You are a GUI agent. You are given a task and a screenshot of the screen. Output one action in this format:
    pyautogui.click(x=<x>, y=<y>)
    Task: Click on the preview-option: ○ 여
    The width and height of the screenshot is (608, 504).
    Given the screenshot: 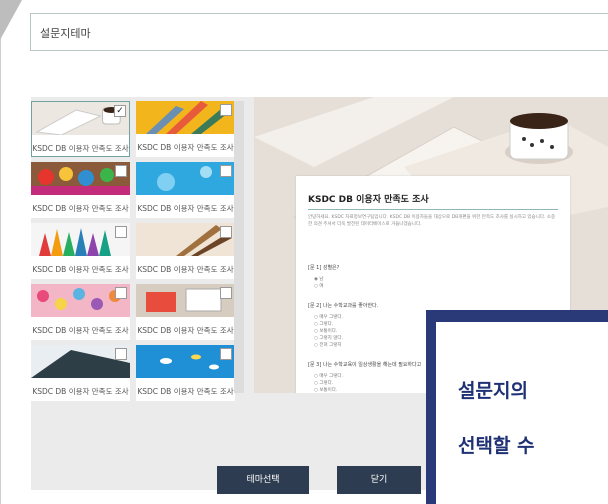 What is the action you would take?
    pyautogui.click(x=319, y=286)
    